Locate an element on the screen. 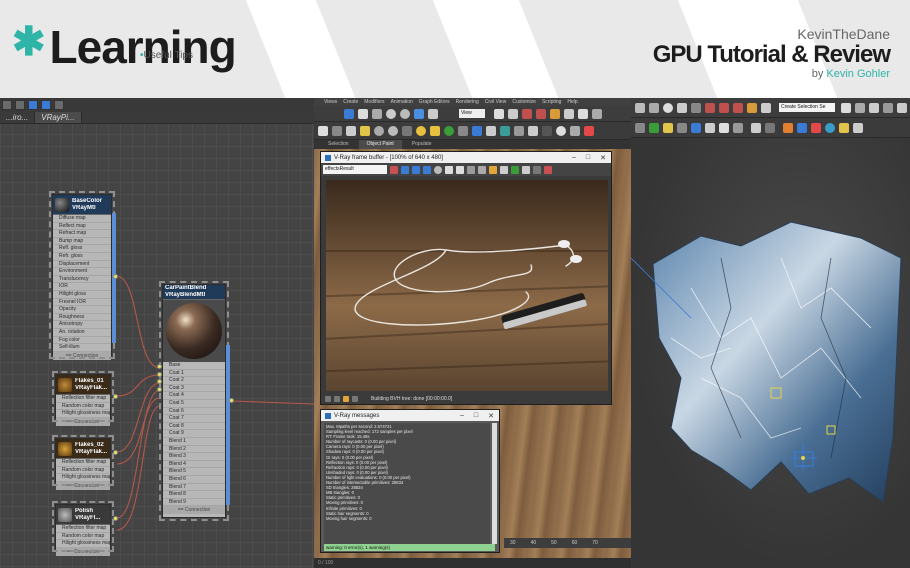 The height and width of the screenshot is (568, 910). node-slot: Coat 3 is located at coordinates (194, 389).